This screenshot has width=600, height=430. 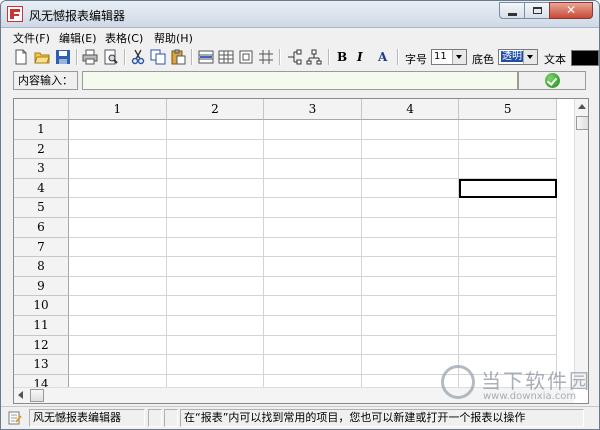 What do you see at coordinates (552, 80) in the screenshot?
I see `confirm-button` at bounding box center [552, 80].